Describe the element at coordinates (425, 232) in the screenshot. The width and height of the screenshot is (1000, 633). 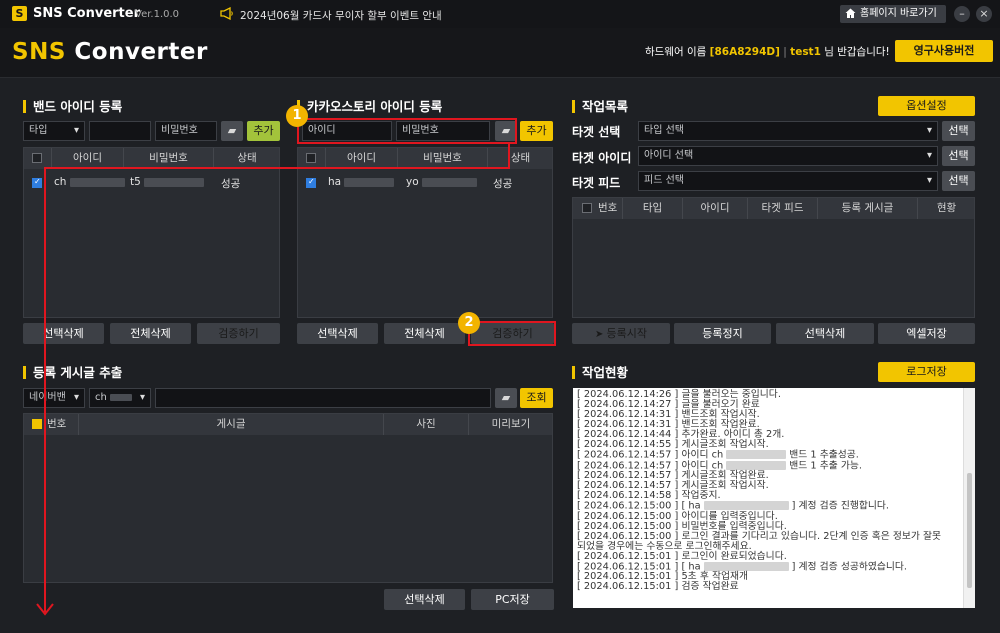
I see `kakao-table: 아이디 비밀번호 상태 ha yo 성공` at that location.